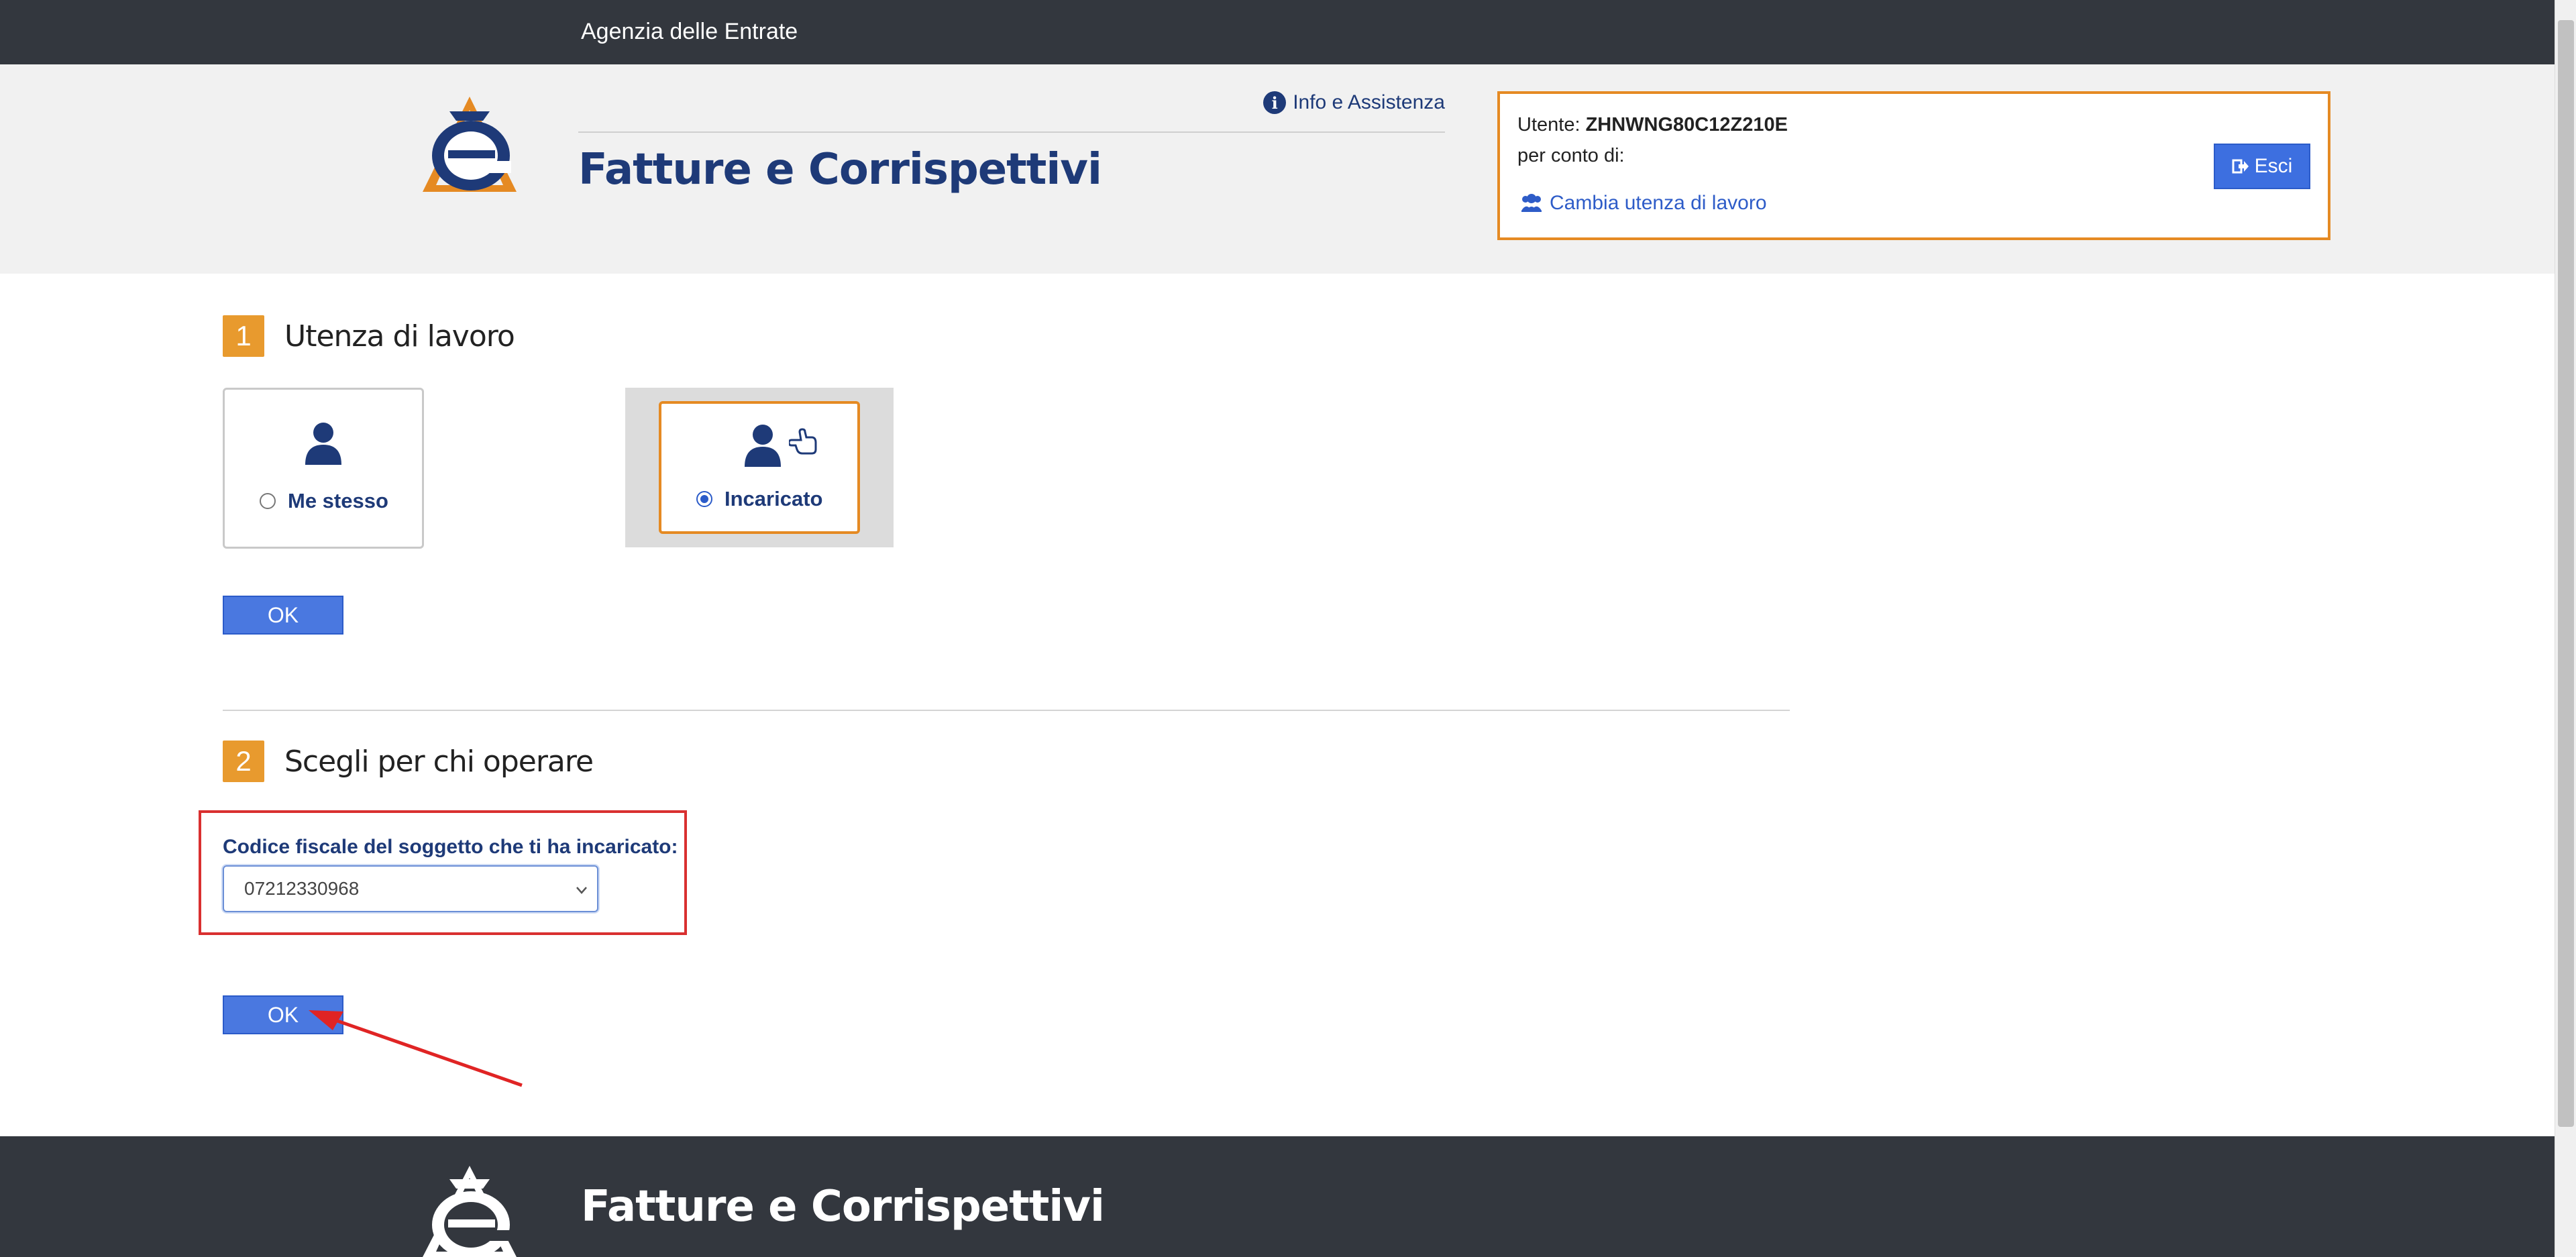 This screenshot has height=1257, width=2576. Describe the element at coordinates (689, 32) in the screenshot. I see `agency-name: Agenzia delle Entrate` at that location.